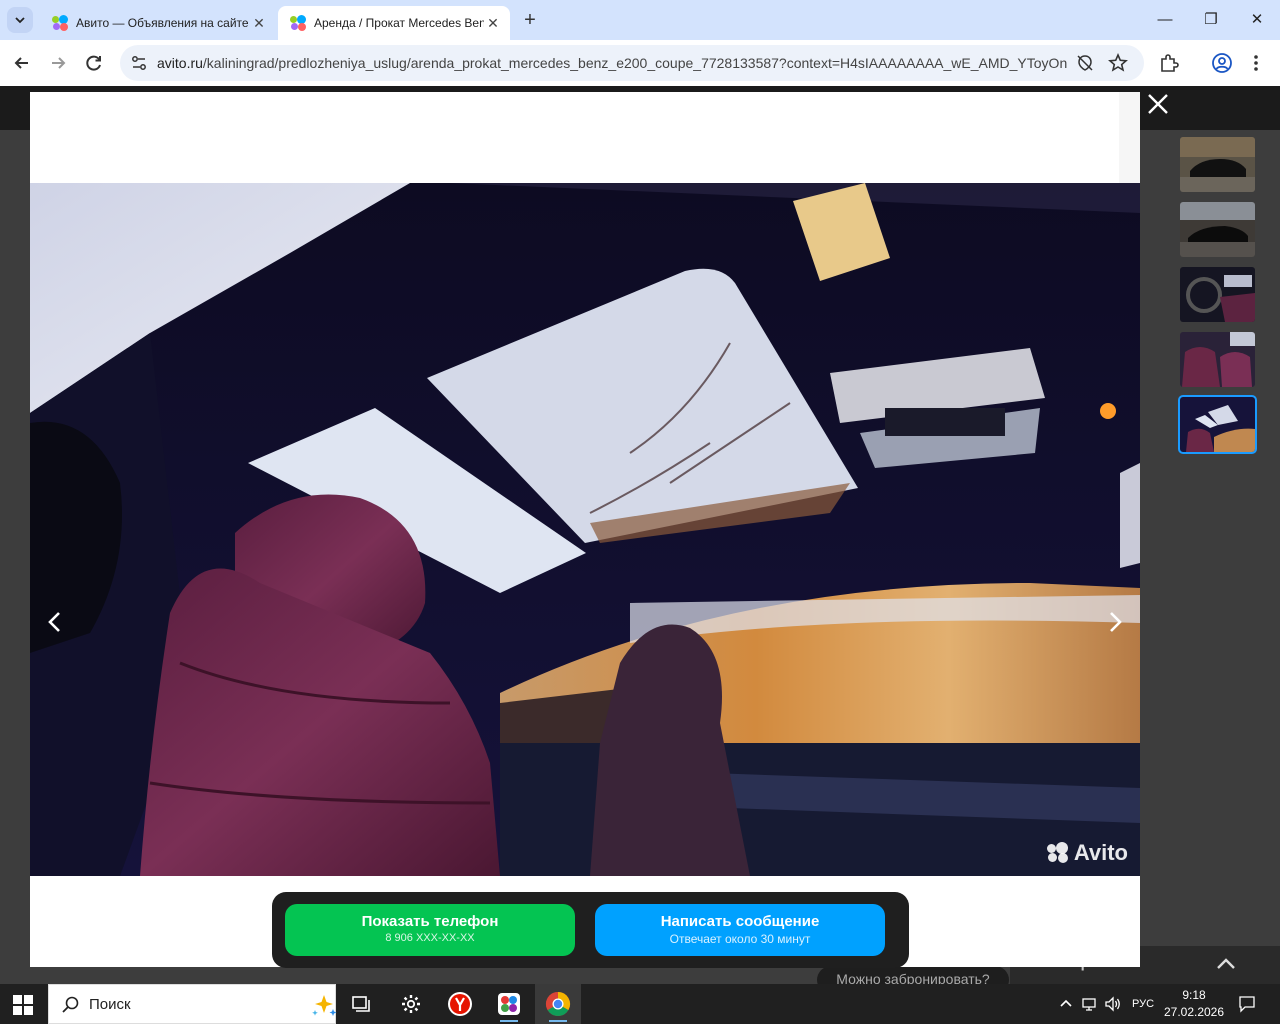 This screenshot has width=1280, height=1024. I want to click on back-button, so click(22, 63).